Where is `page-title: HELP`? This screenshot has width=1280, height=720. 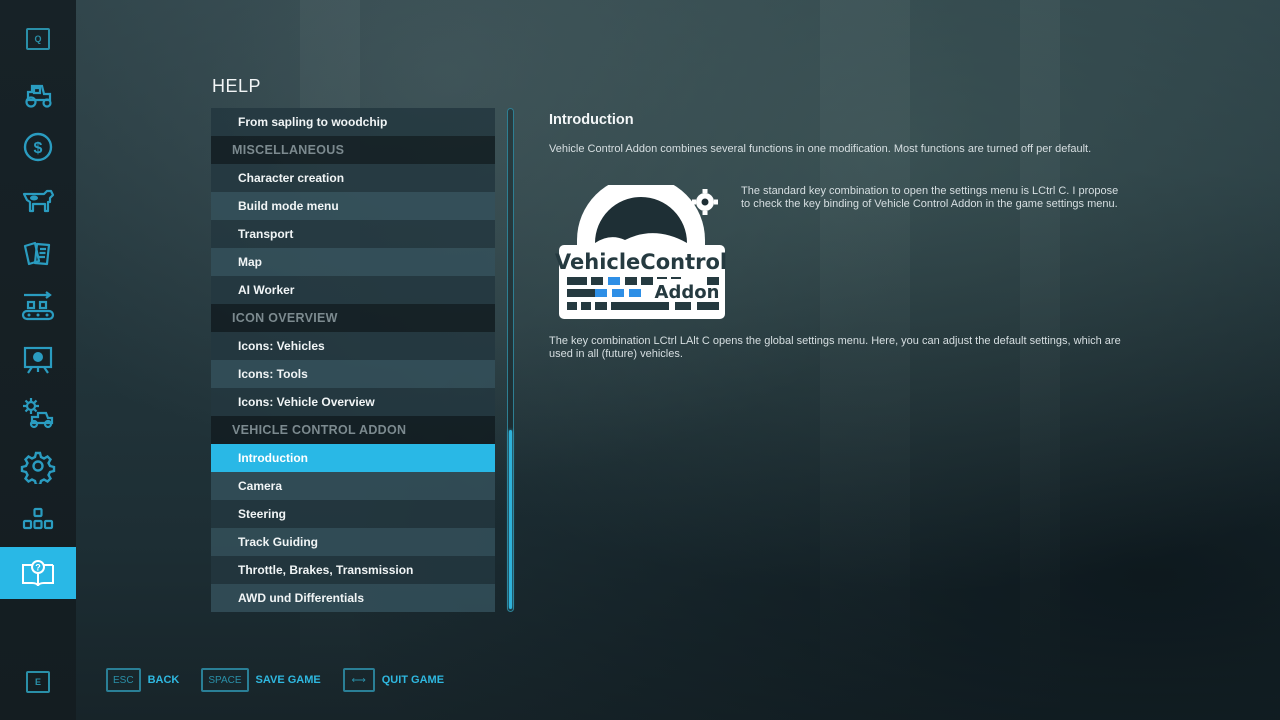 page-title: HELP is located at coordinates (237, 86).